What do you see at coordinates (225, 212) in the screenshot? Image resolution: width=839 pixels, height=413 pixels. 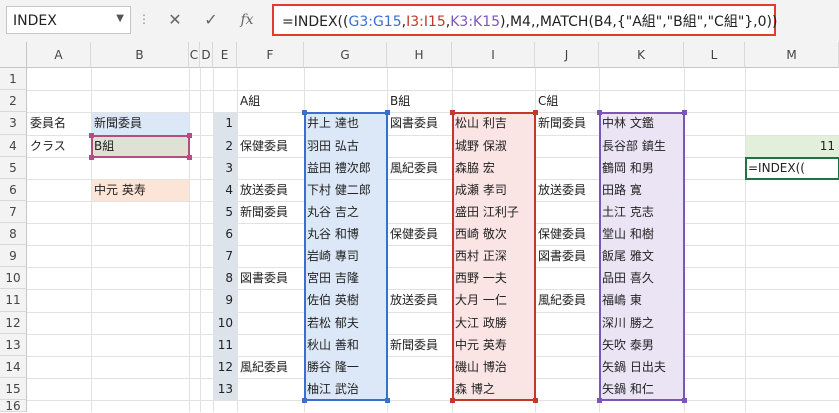 I see `row-number: 5` at bounding box center [225, 212].